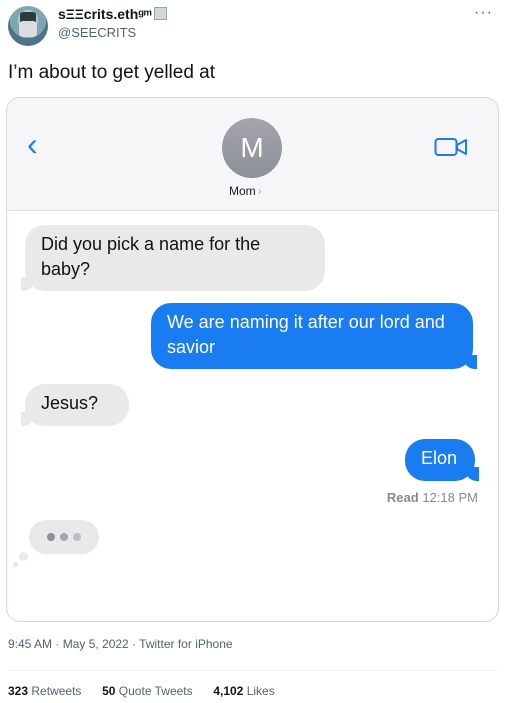 The width and height of the screenshot is (507, 703). I want to click on read-receipt: Read 12:18 PM, so click(432, 497).